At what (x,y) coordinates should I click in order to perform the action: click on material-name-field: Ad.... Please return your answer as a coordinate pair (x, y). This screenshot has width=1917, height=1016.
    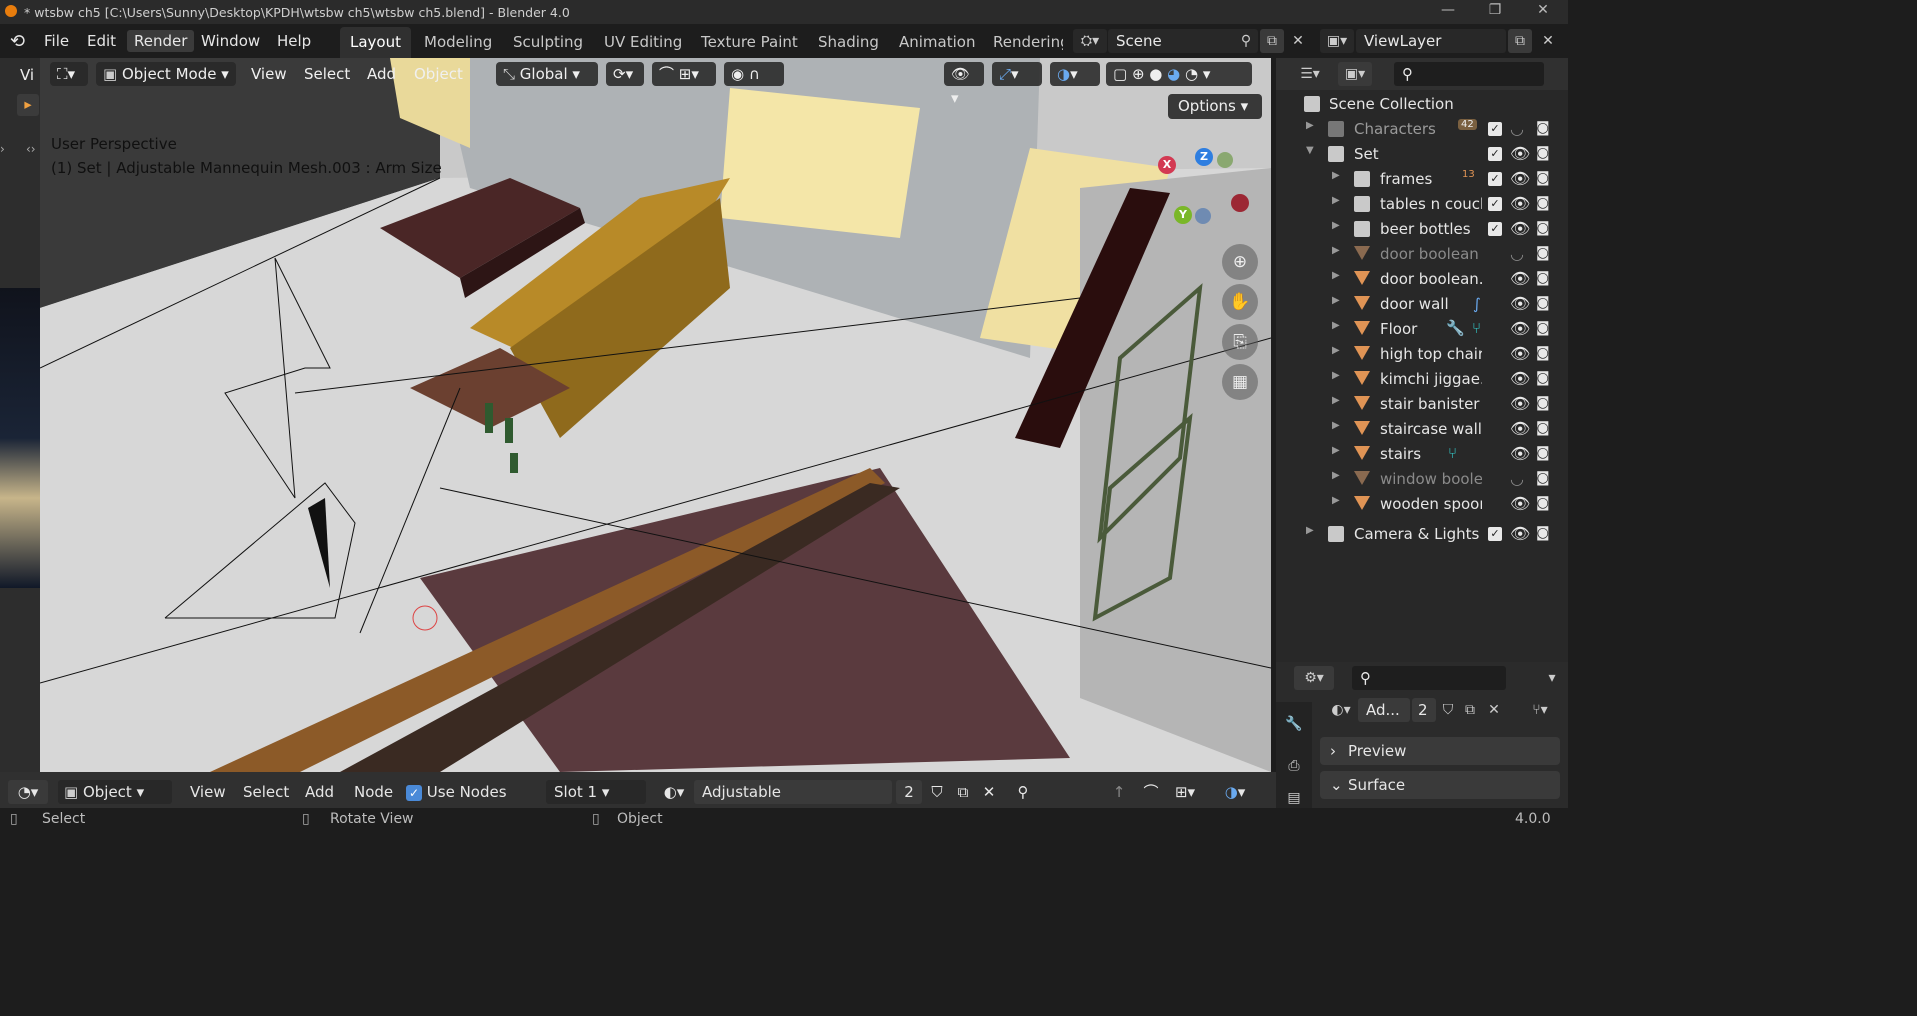
    Looking at the image, I should click on (1384, 710).